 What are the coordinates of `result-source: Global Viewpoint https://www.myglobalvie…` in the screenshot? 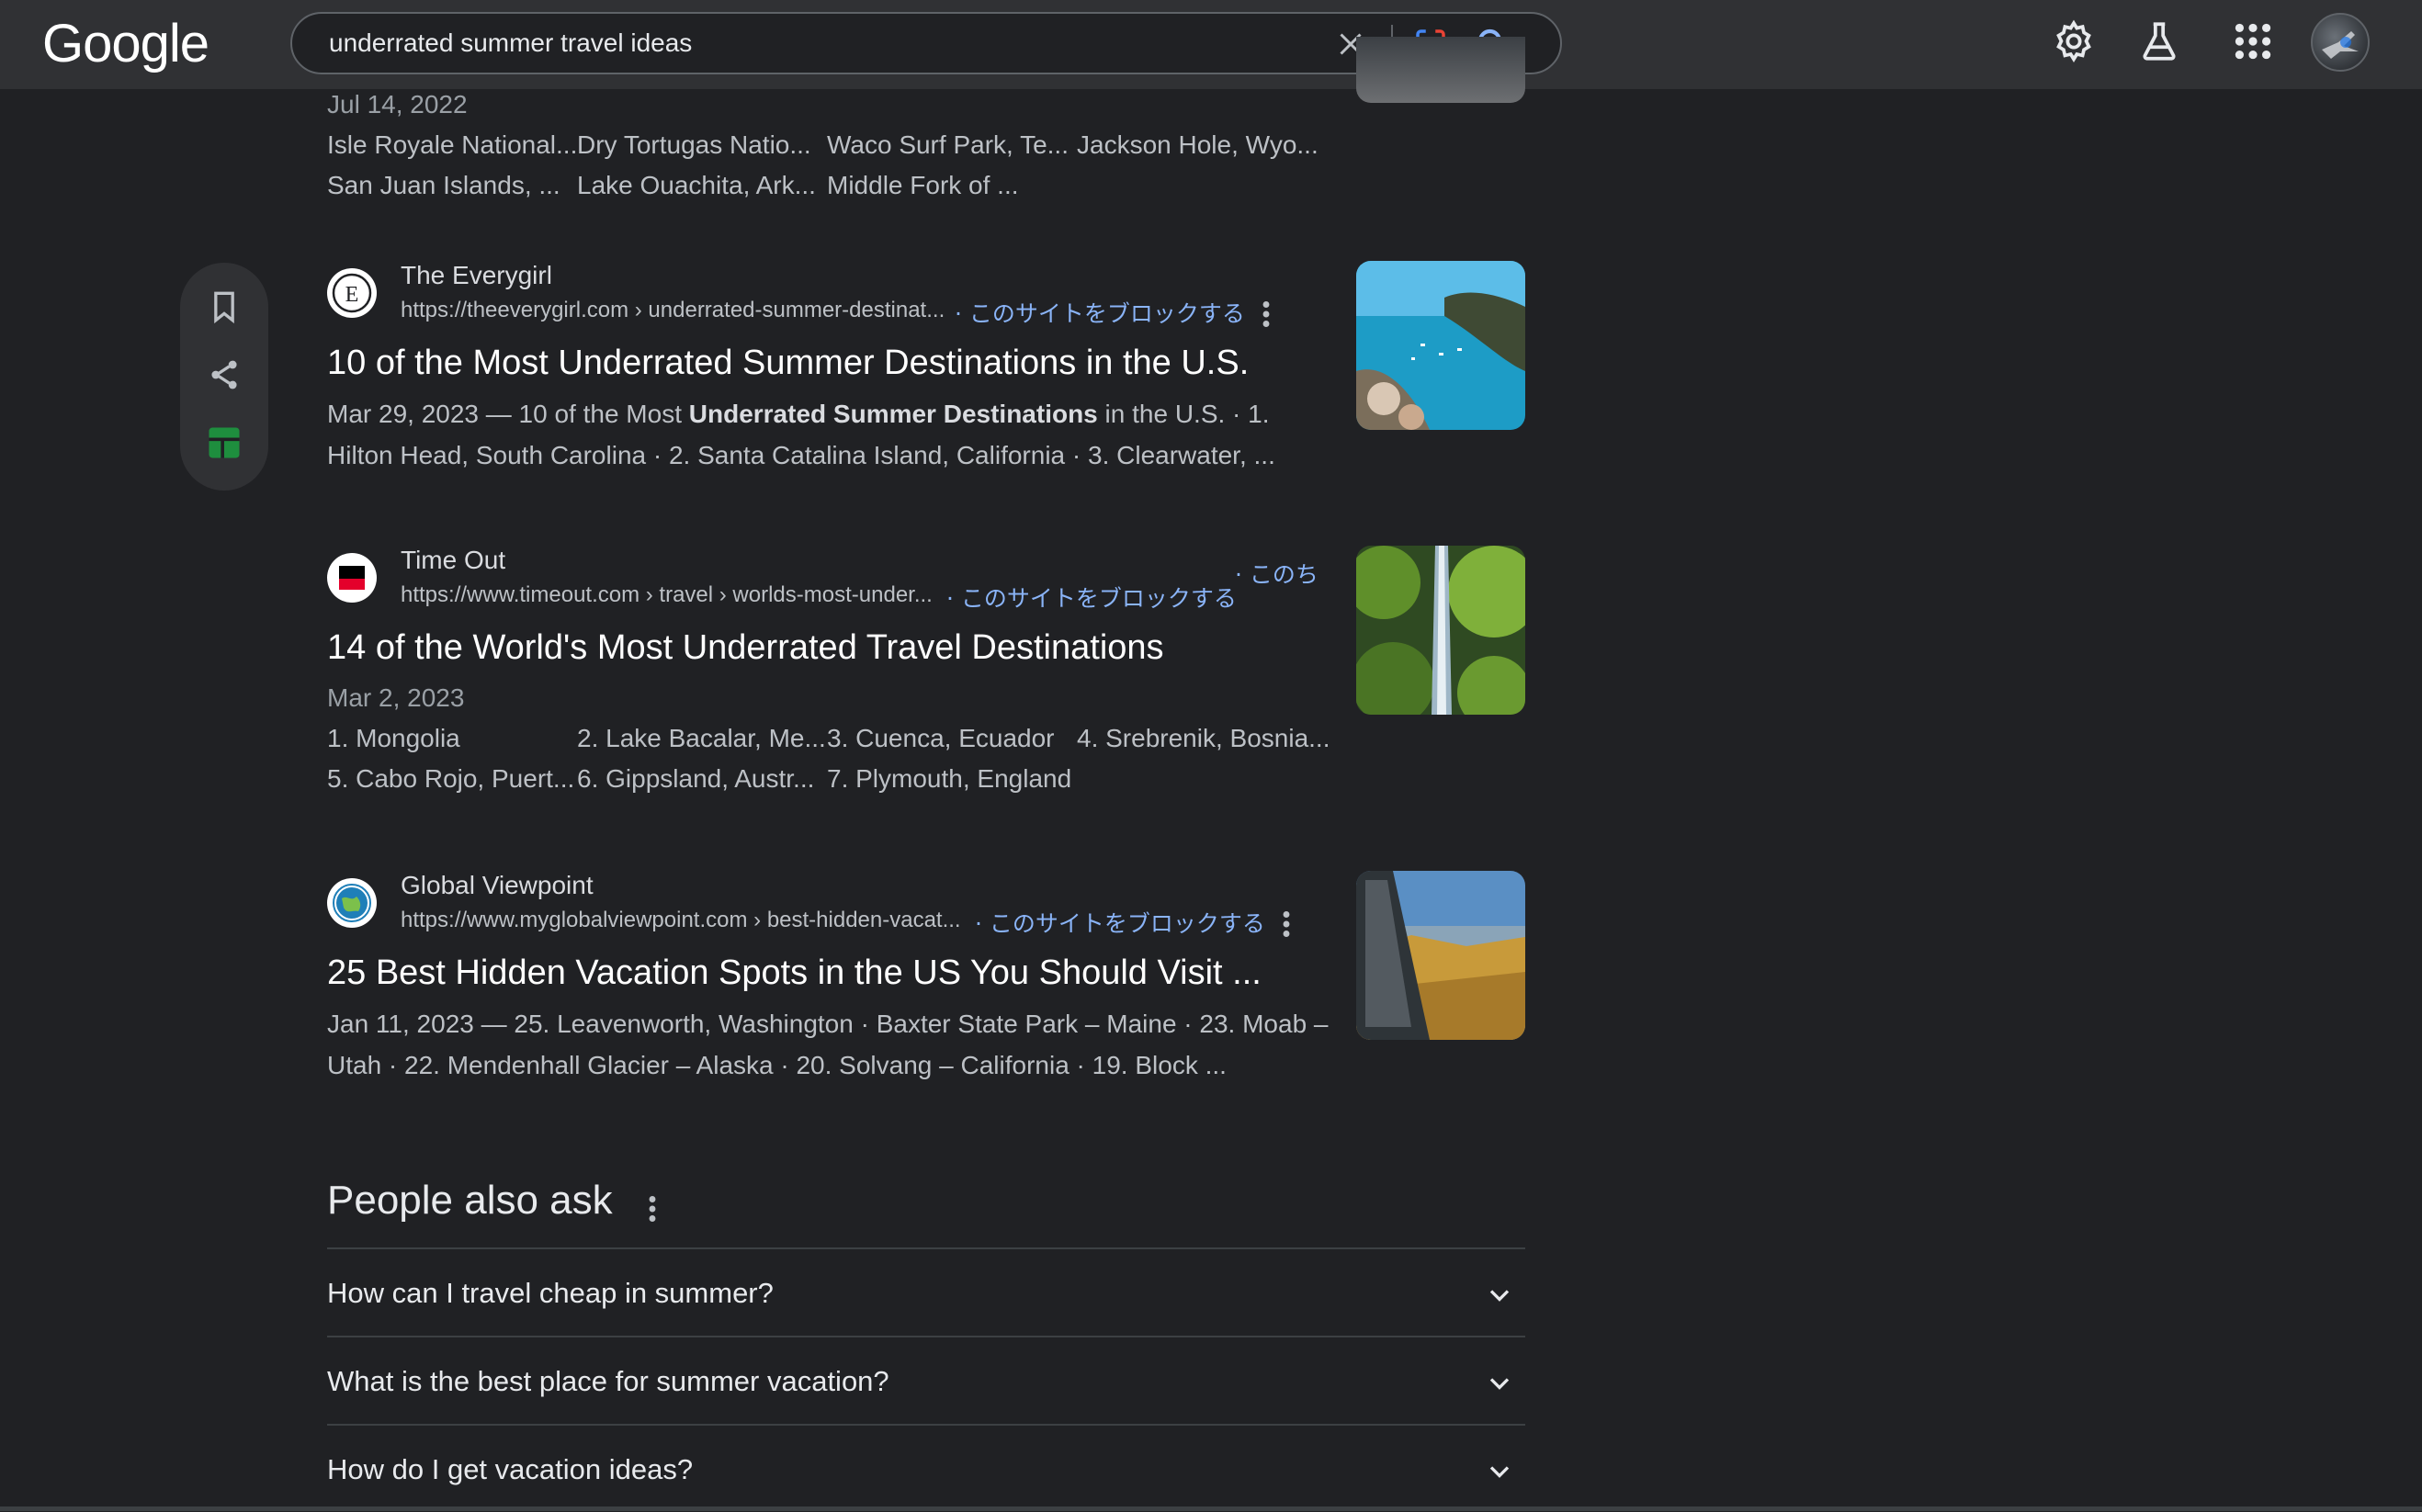 It's located at (924, 905).